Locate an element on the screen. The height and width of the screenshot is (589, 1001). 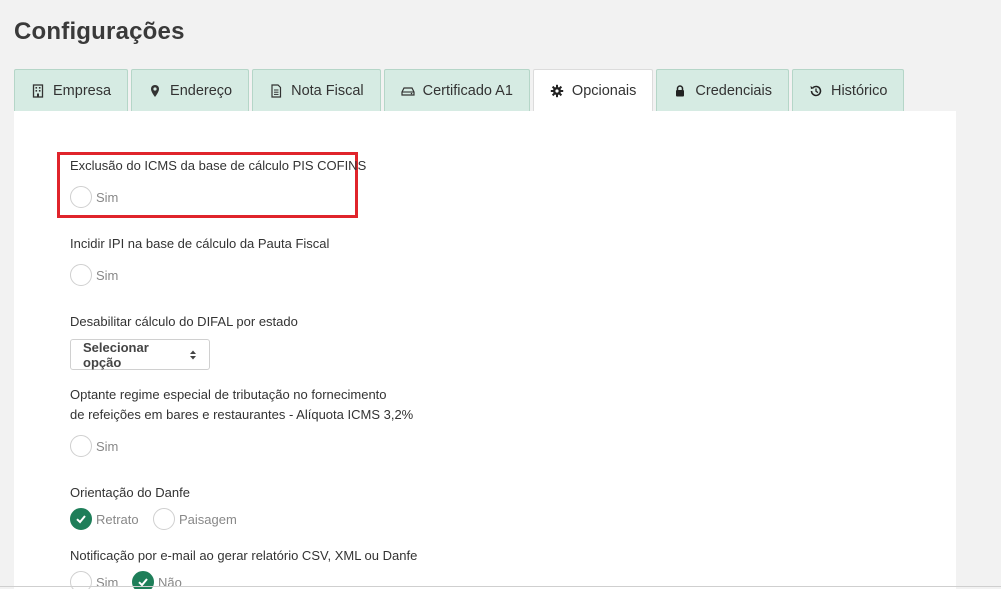
page-title: Configurações is located at coordinates (99, 31).